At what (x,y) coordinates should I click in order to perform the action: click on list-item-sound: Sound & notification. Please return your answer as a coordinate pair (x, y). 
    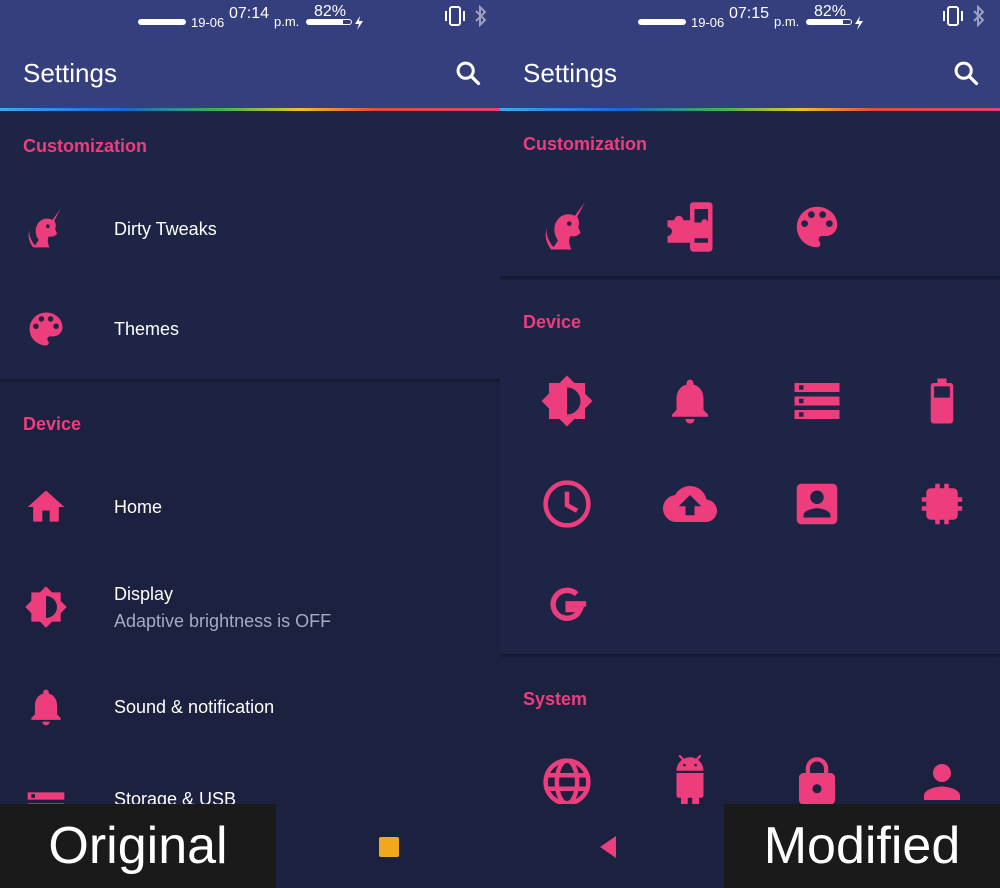
    Looking at the image, I should click on (250, 707).